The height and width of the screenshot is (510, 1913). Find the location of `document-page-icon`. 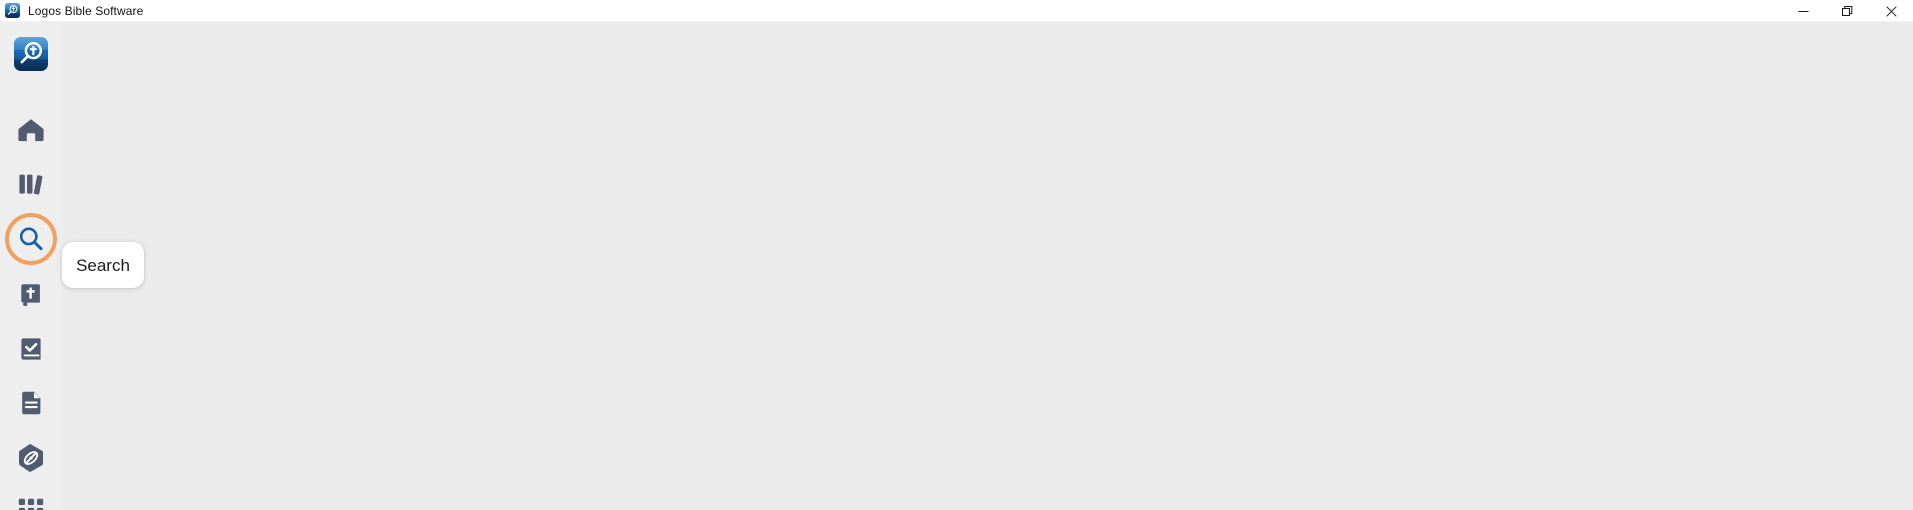

document-page-icon is located at coordinates (31, 403).